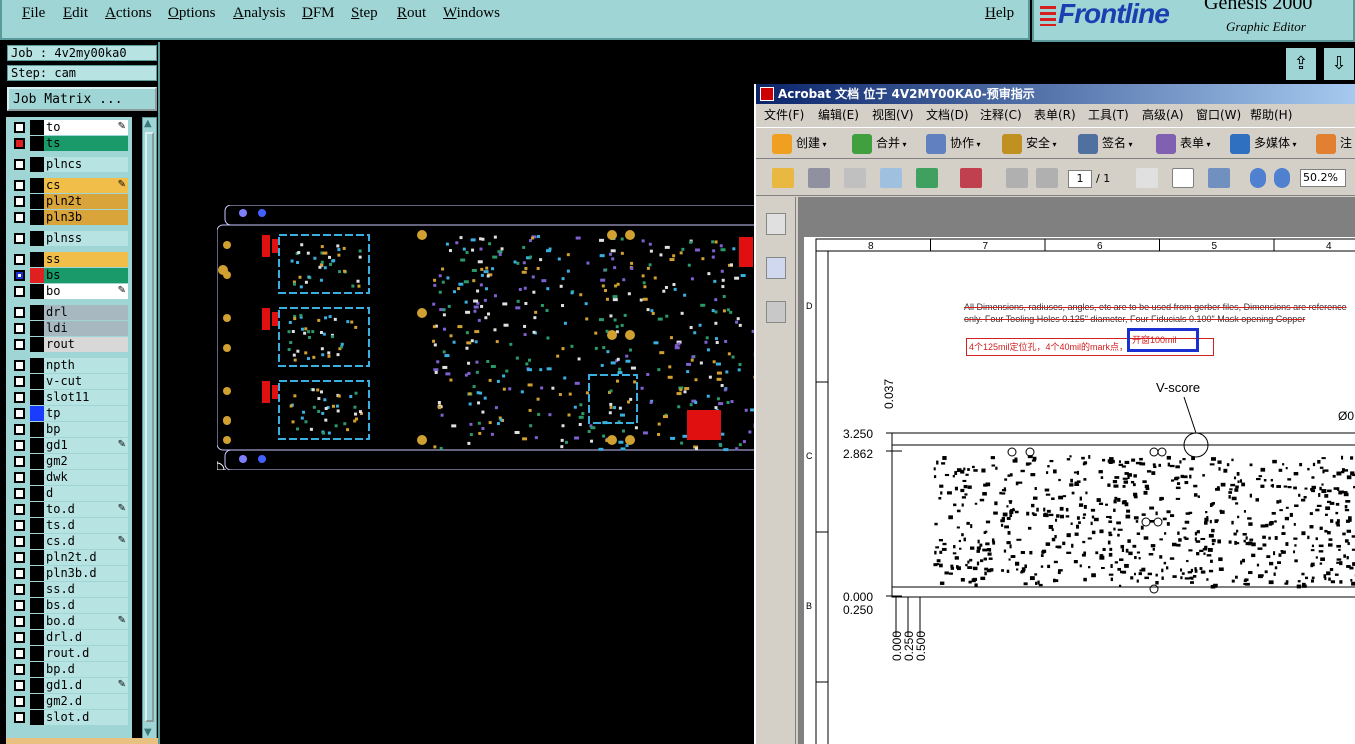  Describe the element at coordinates (891, 178) in the screenshot. I see `email-icon` at that location.